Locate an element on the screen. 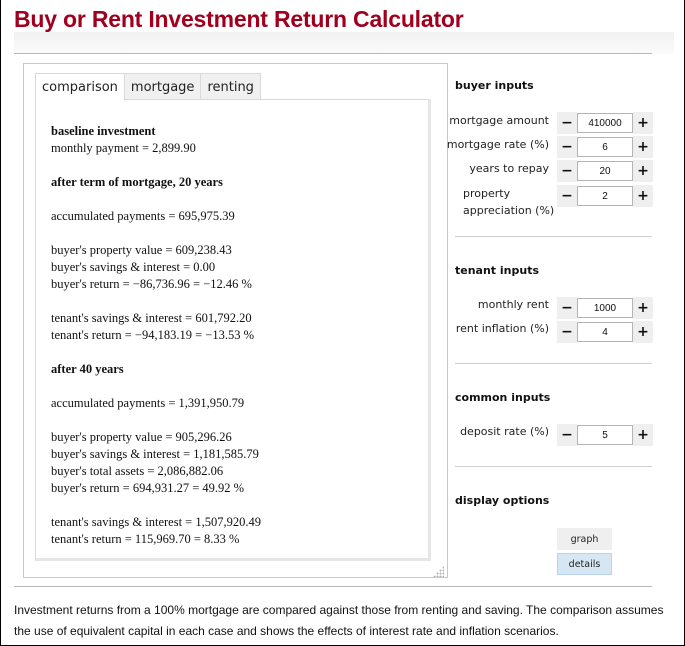 The height and width of the screenshot is (646, 685). term-tenant-savings: tenant's savings & interest = 601,792.20 is located at coordinates (151, 318).